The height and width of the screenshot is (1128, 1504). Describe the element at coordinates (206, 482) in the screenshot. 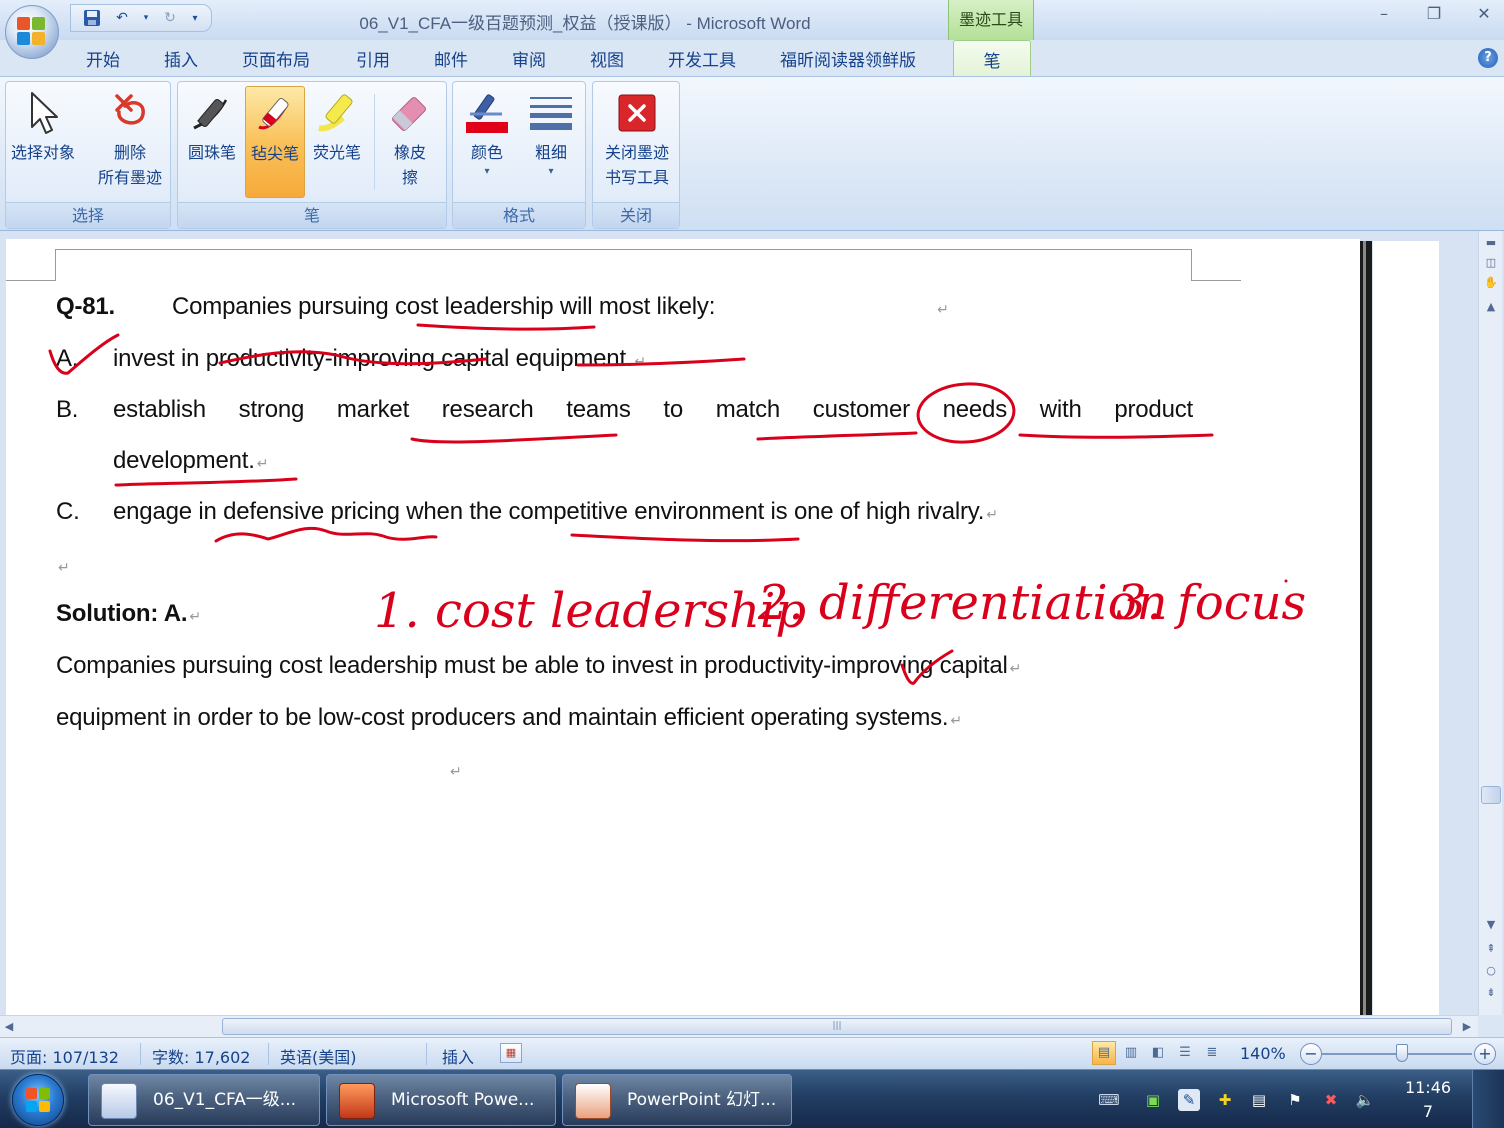

I see `ink-underline-development` at that location.